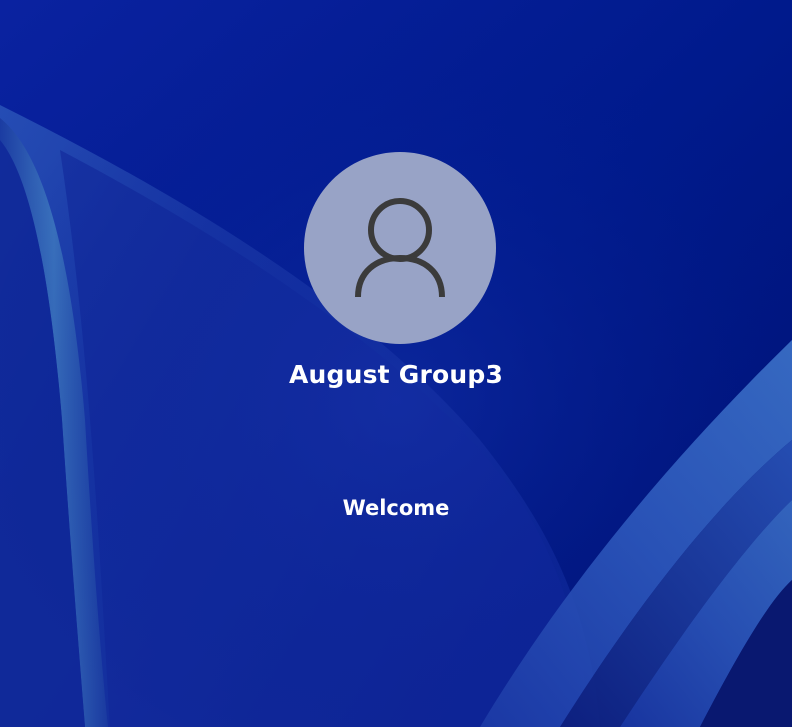 The height and width of the screenshot is (727, 792). Describe the element at coordinates (396, 508) in the screenshot. I see `welcome-status: Welcome` at that location.